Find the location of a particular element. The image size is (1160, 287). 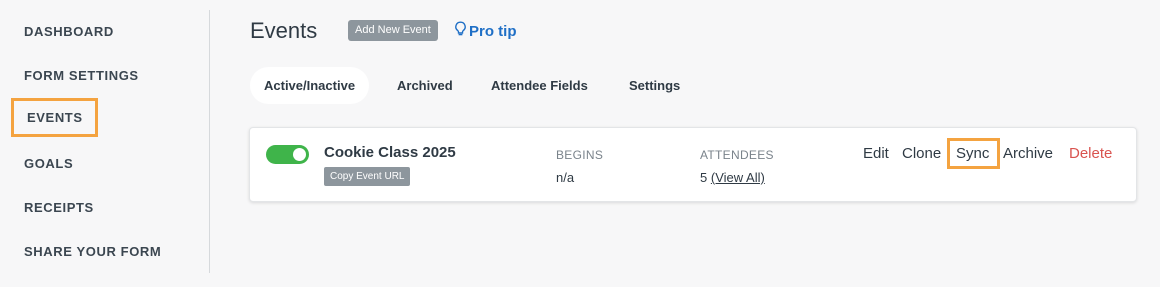

sidebar-item-goals: GOALS is located at coordinates (48, 163).